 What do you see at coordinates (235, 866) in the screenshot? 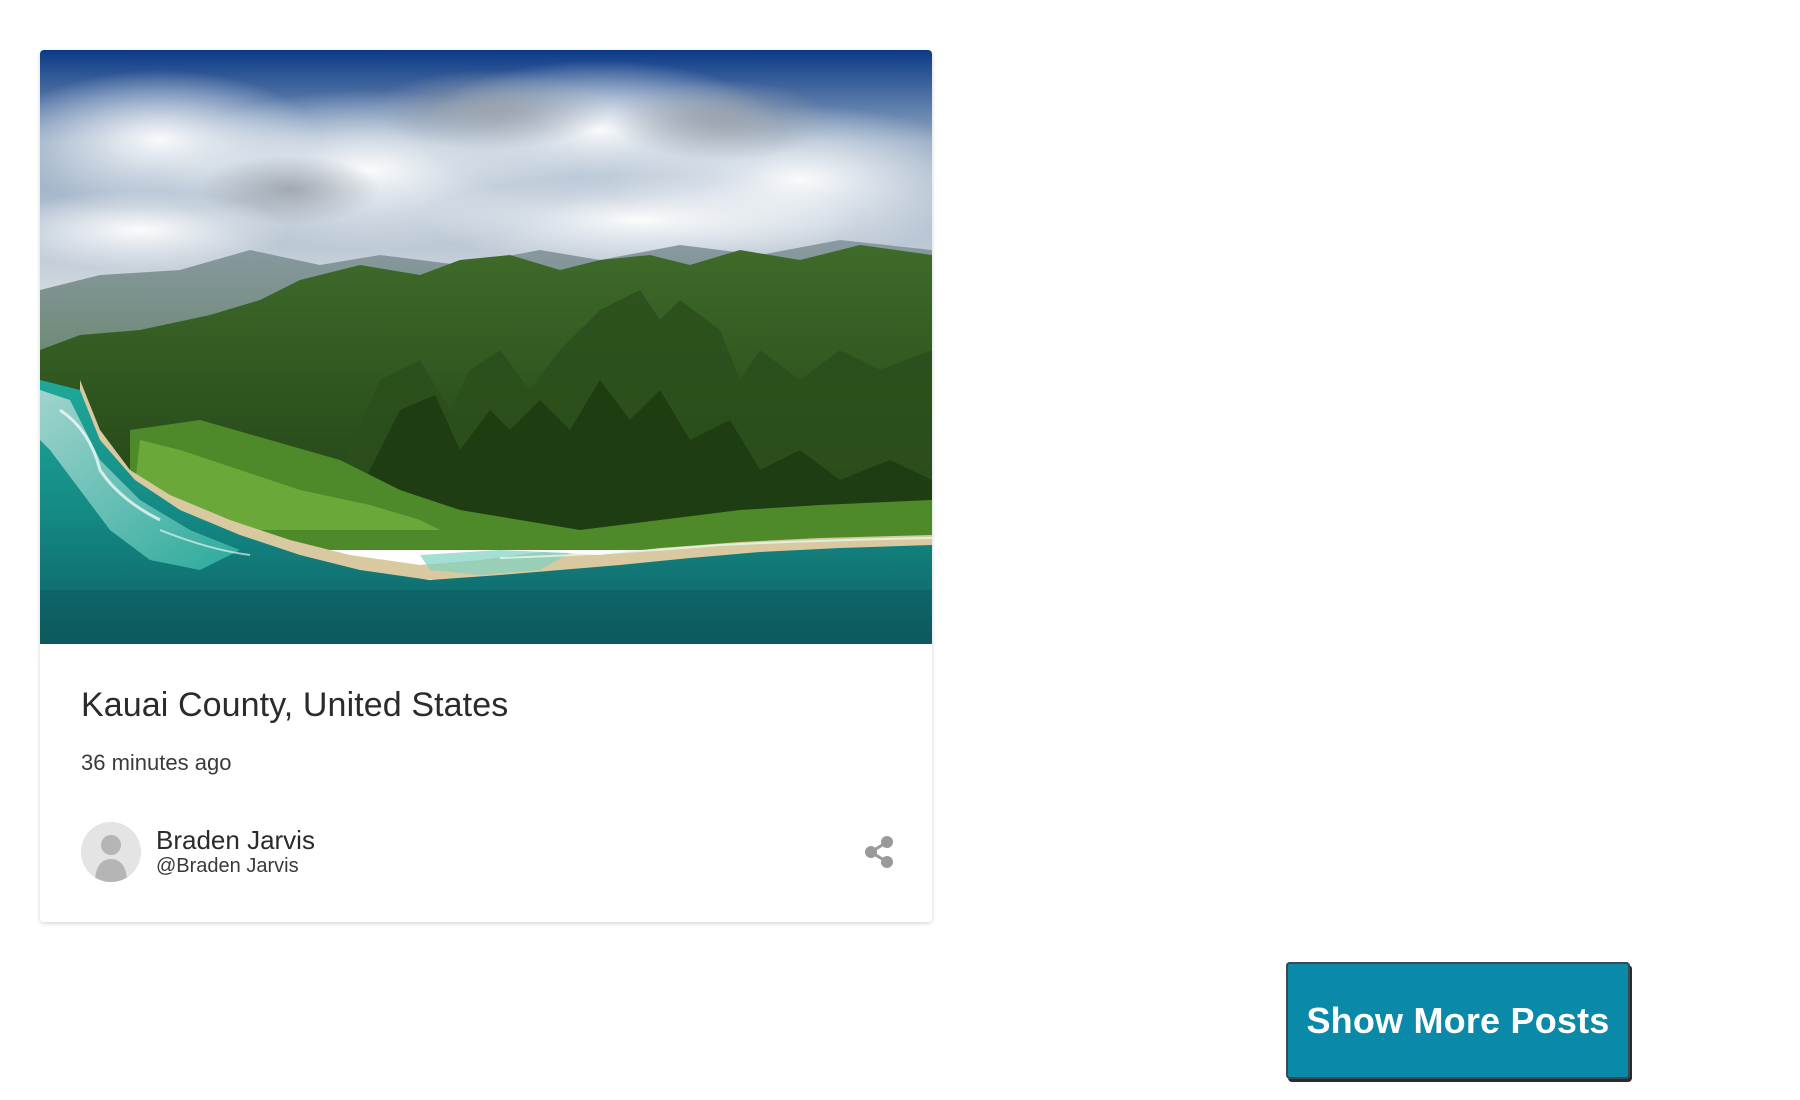
I see `author-handle: @Braden Jarvis` at bounding box center [235, 866].